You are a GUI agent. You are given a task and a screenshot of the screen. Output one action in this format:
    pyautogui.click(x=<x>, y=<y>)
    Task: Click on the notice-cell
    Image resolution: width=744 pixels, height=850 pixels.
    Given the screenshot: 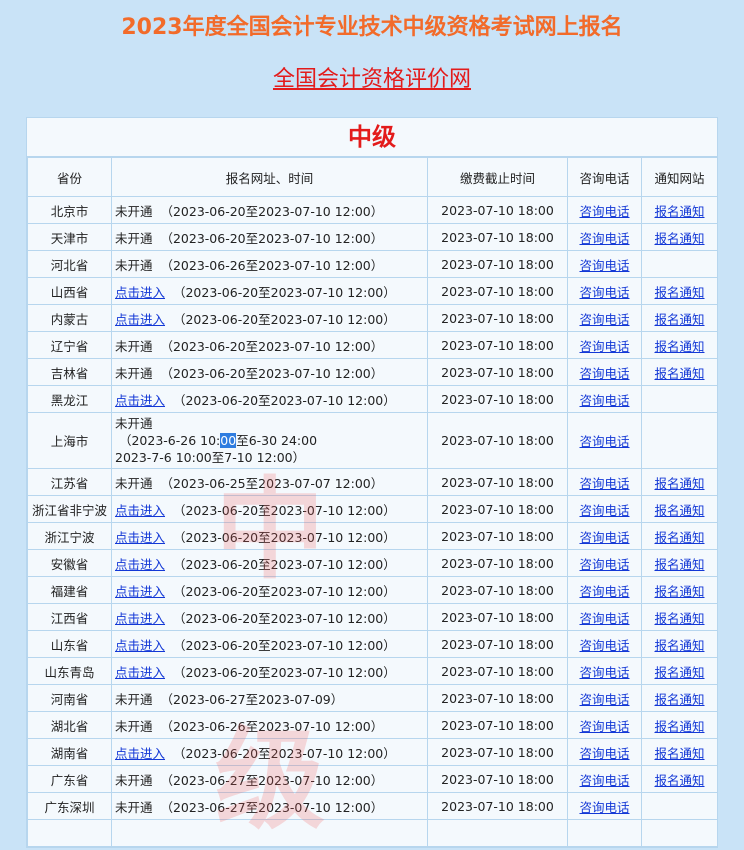 What is the action you would take?
    pyautogui.click(x=679, y=833)
    